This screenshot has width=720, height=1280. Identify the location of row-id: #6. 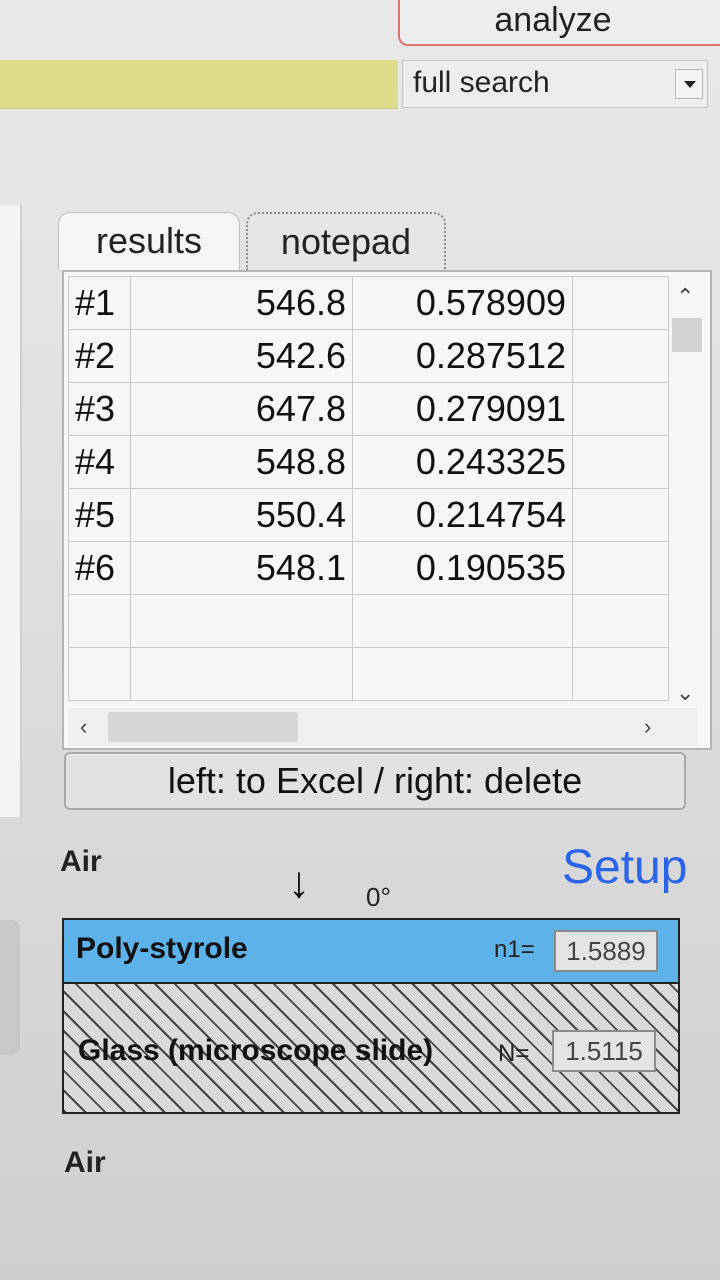
(99, 568).